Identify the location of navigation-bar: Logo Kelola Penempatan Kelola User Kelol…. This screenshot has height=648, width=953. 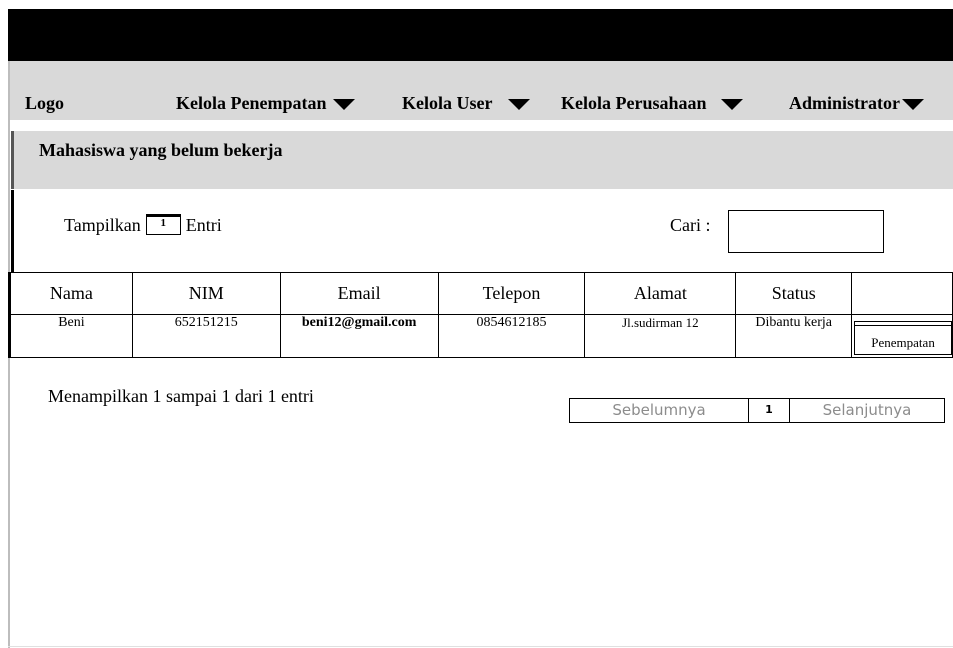
(480, 90).